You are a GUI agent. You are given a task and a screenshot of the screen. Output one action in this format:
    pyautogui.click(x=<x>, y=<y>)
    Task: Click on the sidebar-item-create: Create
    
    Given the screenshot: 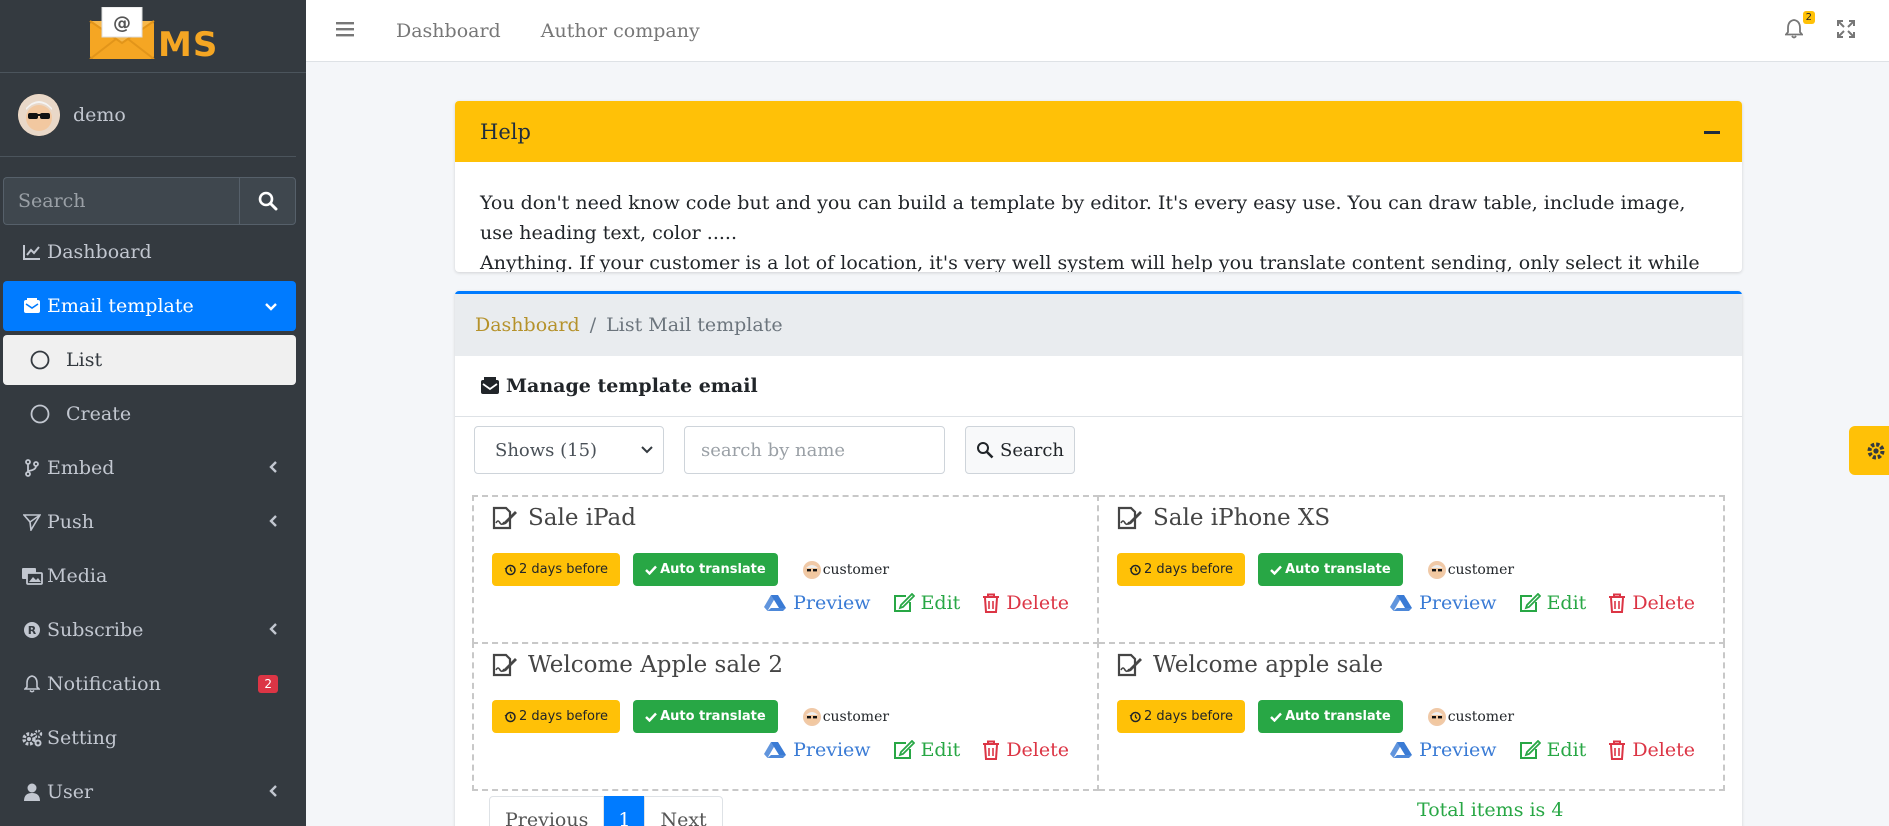 What is the action you would take?
    pyautogui.click(x=149, y=414)
    